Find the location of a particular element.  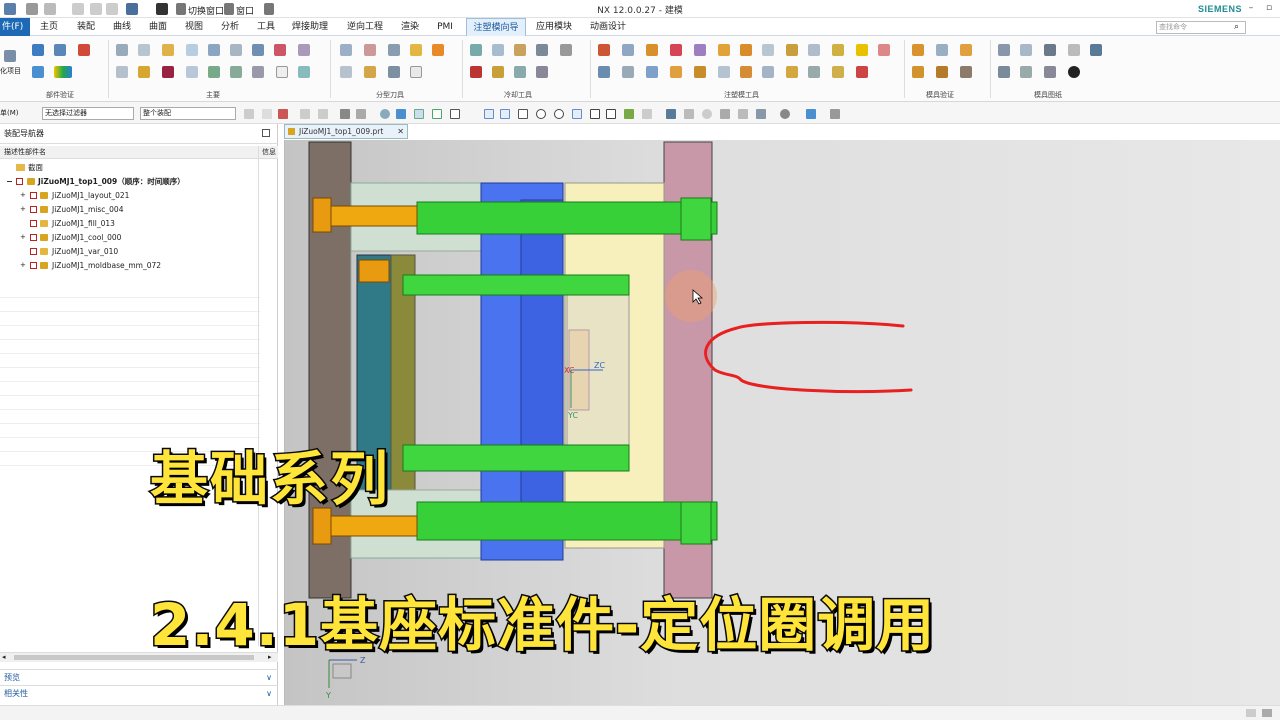

check-region-icon is located at coordinates (346, 50).